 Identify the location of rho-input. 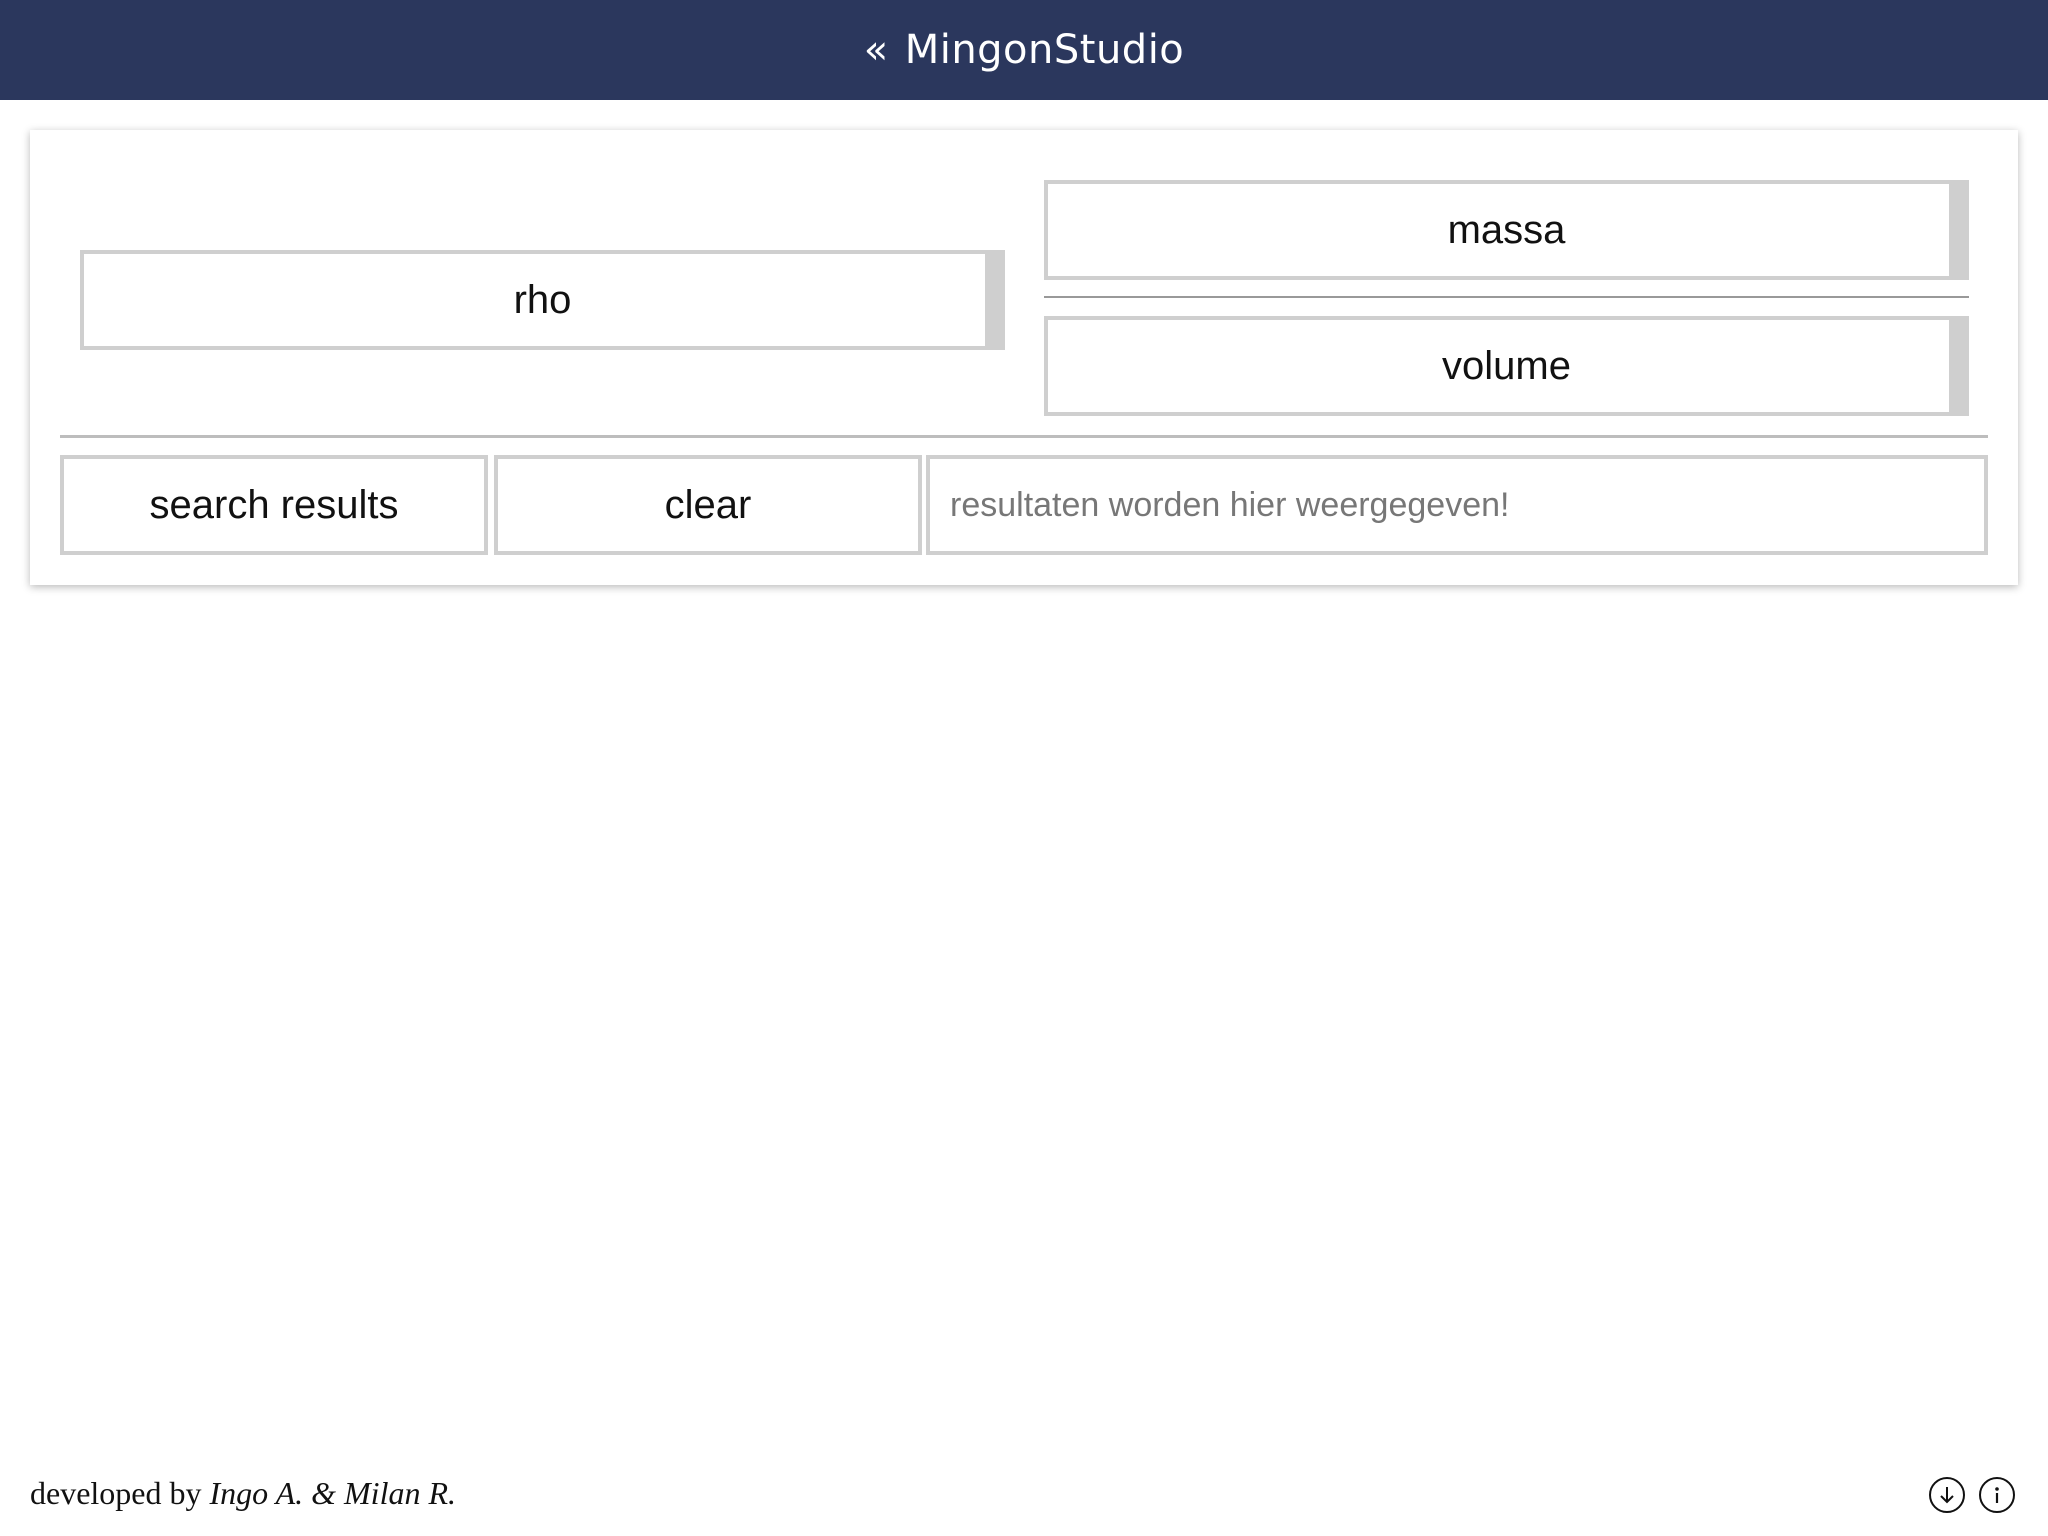
(542, 300).